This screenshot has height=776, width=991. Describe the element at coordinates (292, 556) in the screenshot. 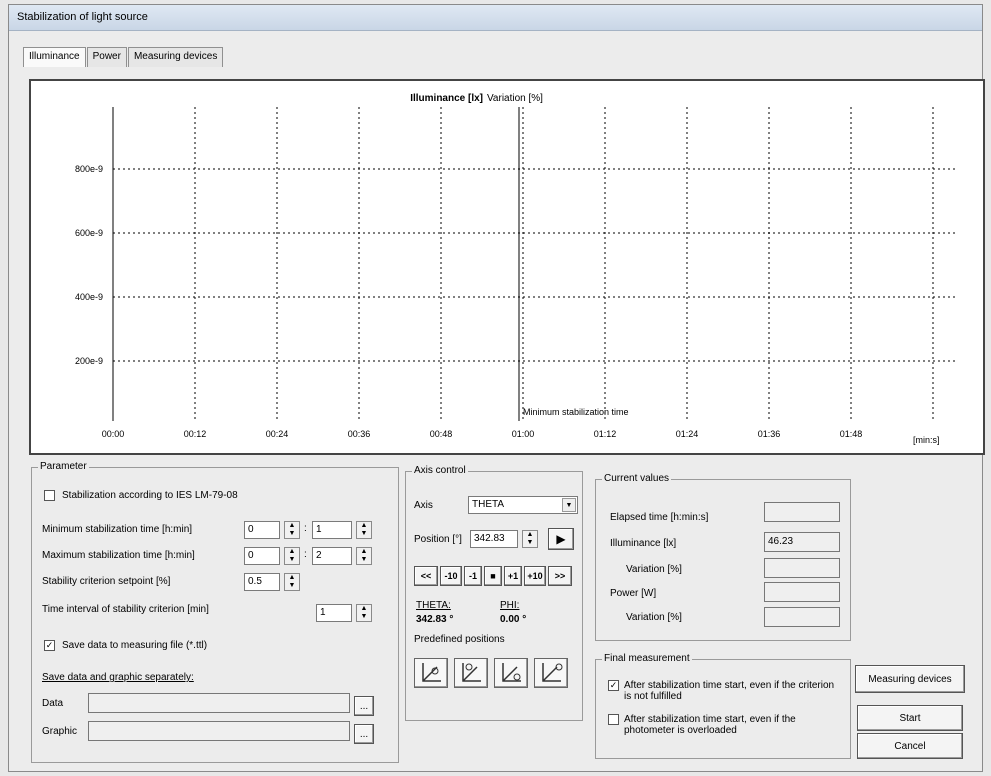

I see `max-time-hours-spinner: ▲ ▼` at that location.